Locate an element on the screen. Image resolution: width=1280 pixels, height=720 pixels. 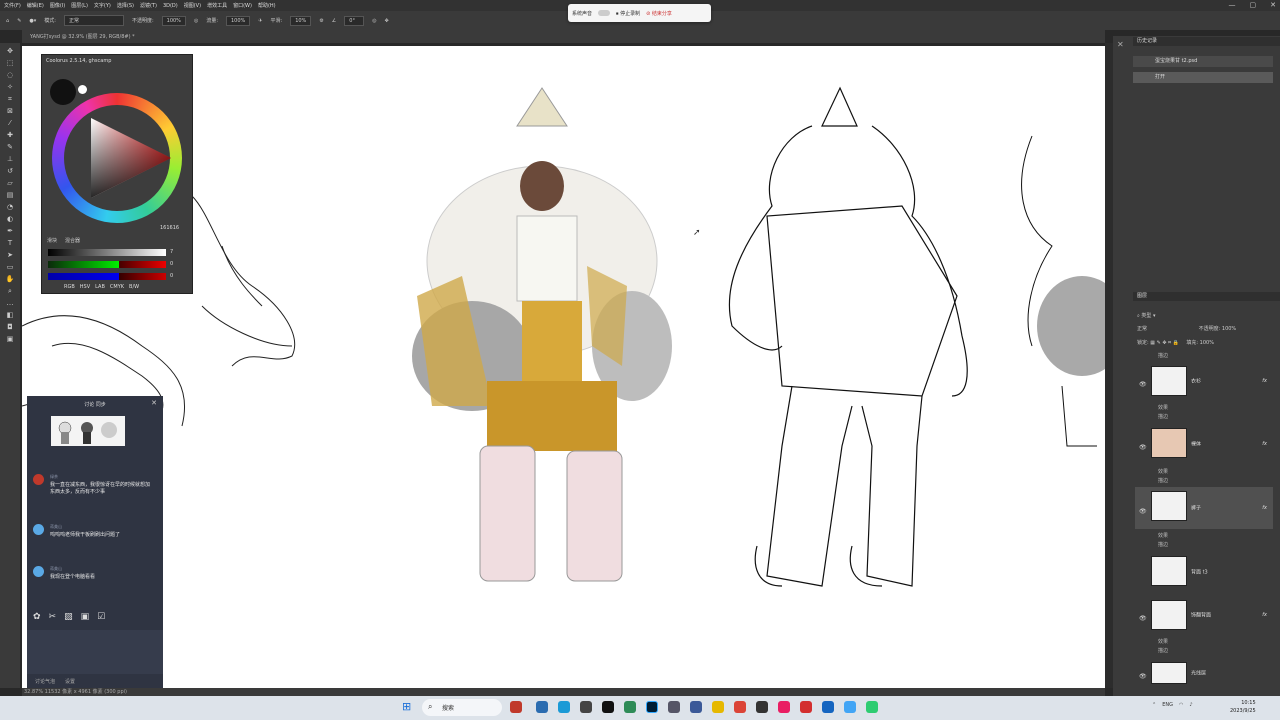
blend-mode-select: 正常 is located at coordinates (1142, 329).